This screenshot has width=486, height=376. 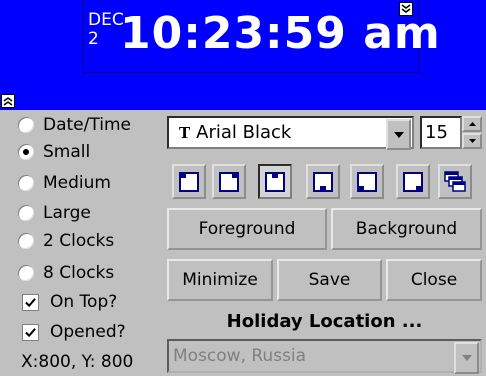 What do you see at coordinates (88, 332) in the screenshot?
I see `checkbox-label: Opened?` at bounding box center [88, 332].